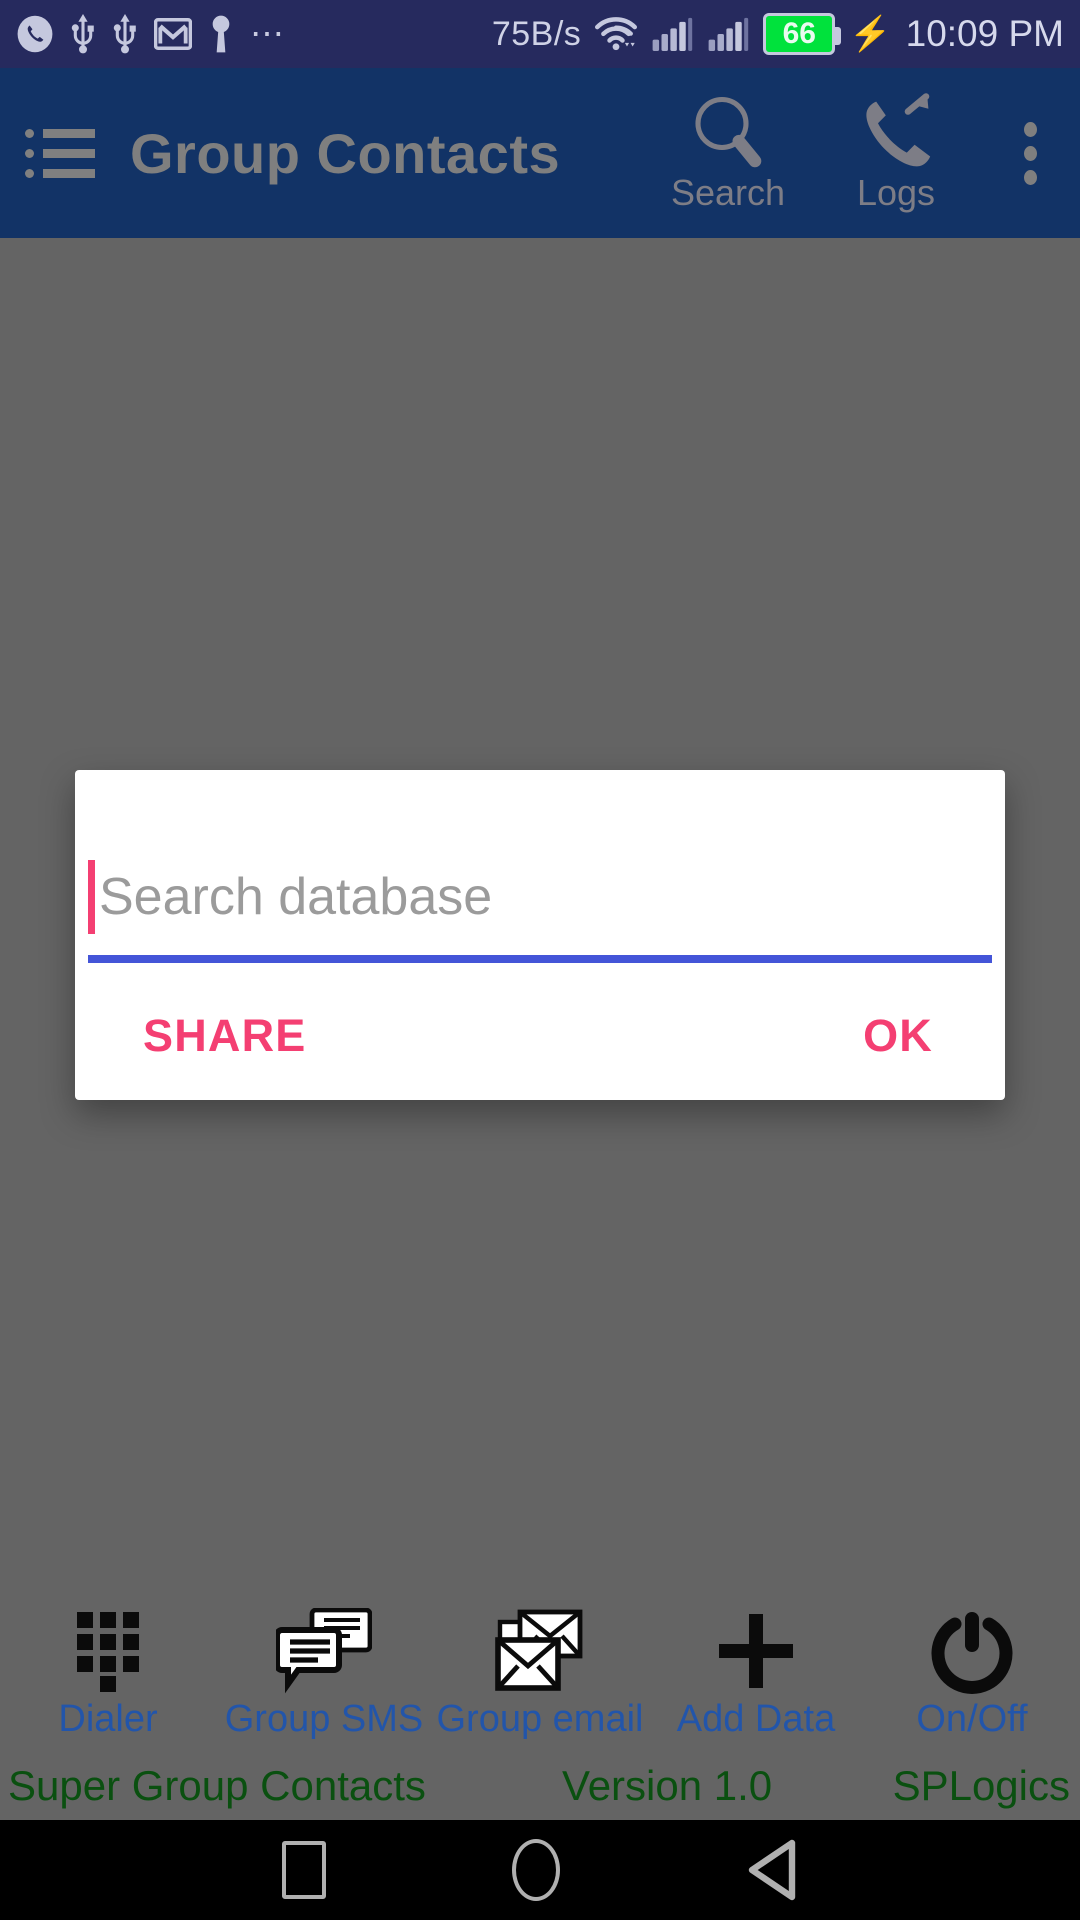  I want to click on toolbar-item-on-off: On/Off, so click(972, 1675).